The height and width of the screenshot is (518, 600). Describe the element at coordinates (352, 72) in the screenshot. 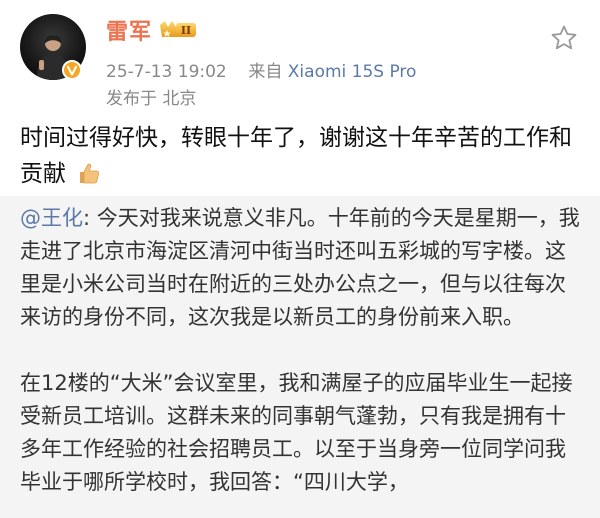

I see `source-device-link: Xiaomi 15S Pro` at that location.